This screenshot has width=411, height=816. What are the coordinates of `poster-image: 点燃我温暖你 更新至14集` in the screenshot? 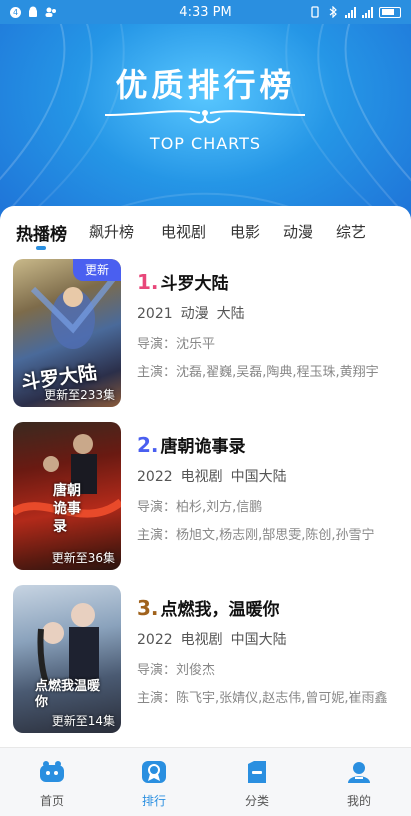 It's located at (67, 659).